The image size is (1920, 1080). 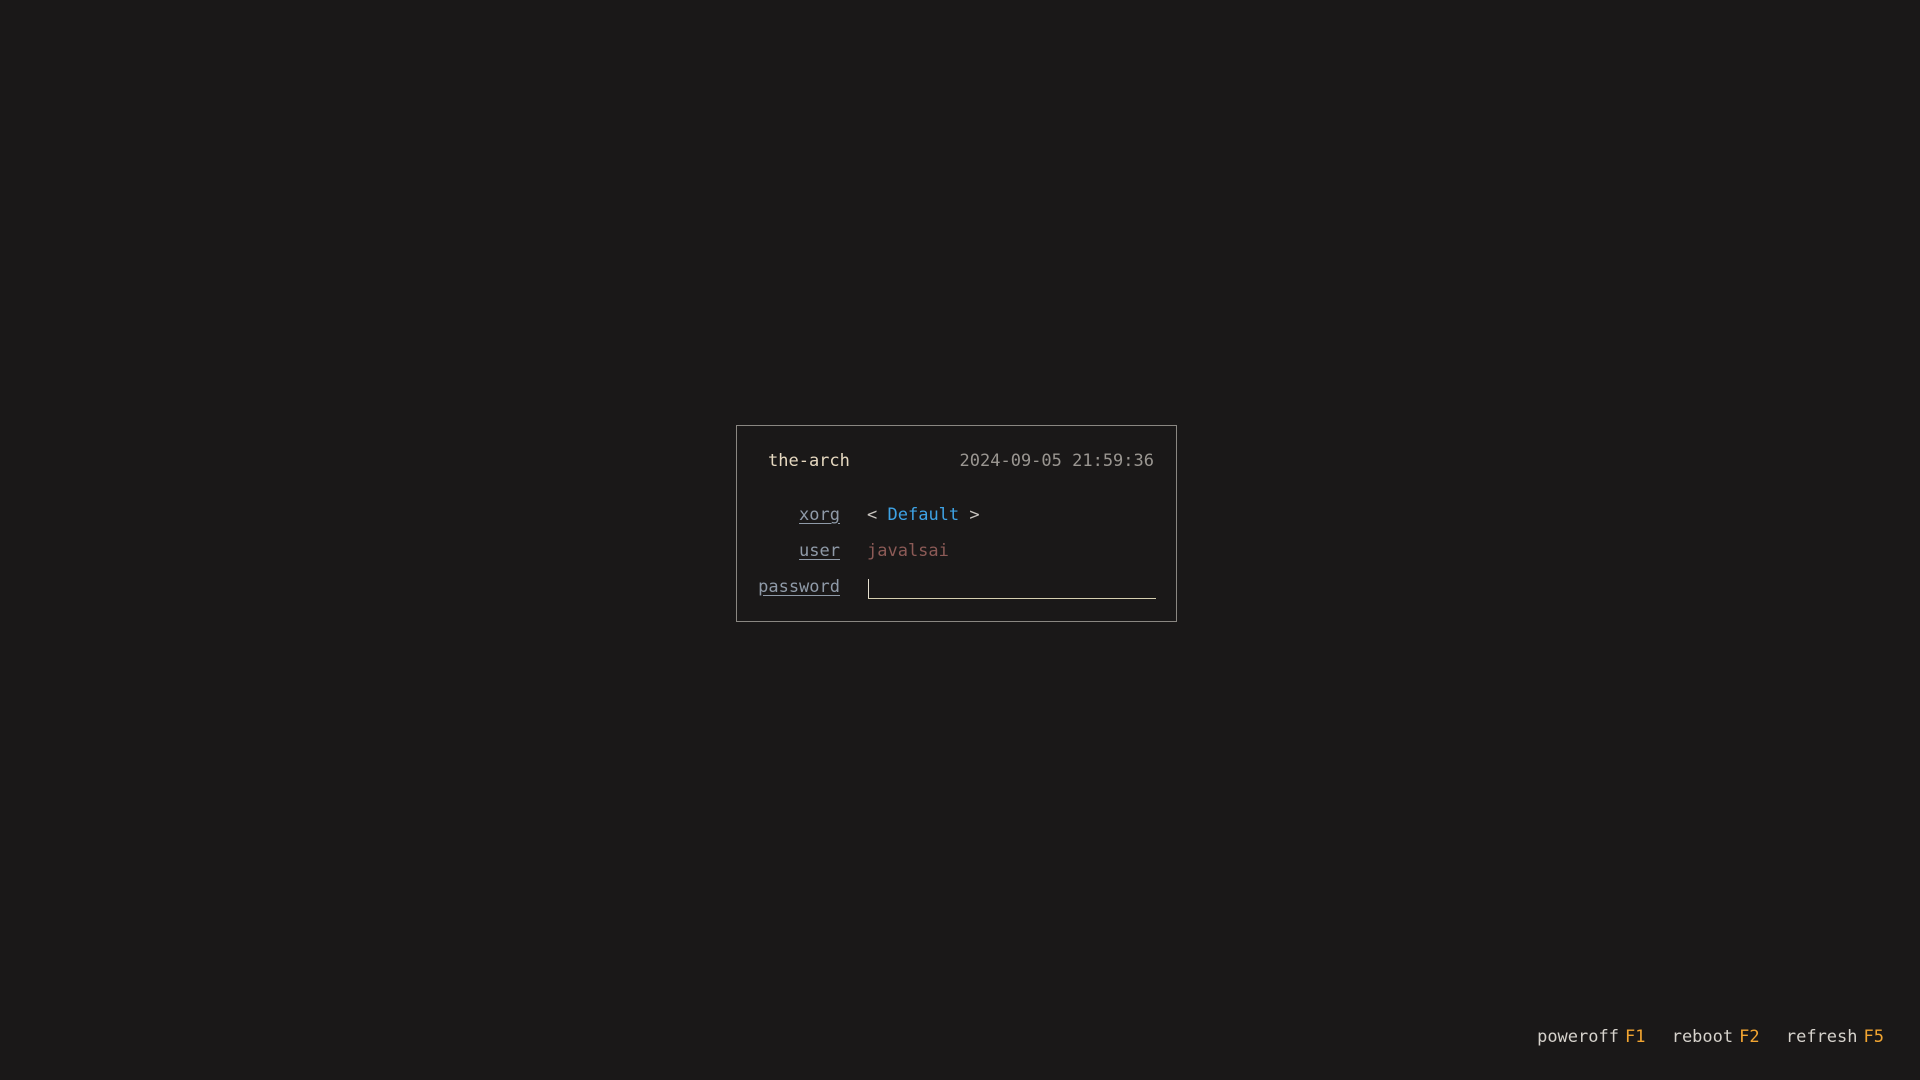 What do you see at coordinates (1821, 1037) in the screenshot?
I see `refresh-label: refresh` at bounding box center [1821, 1037].